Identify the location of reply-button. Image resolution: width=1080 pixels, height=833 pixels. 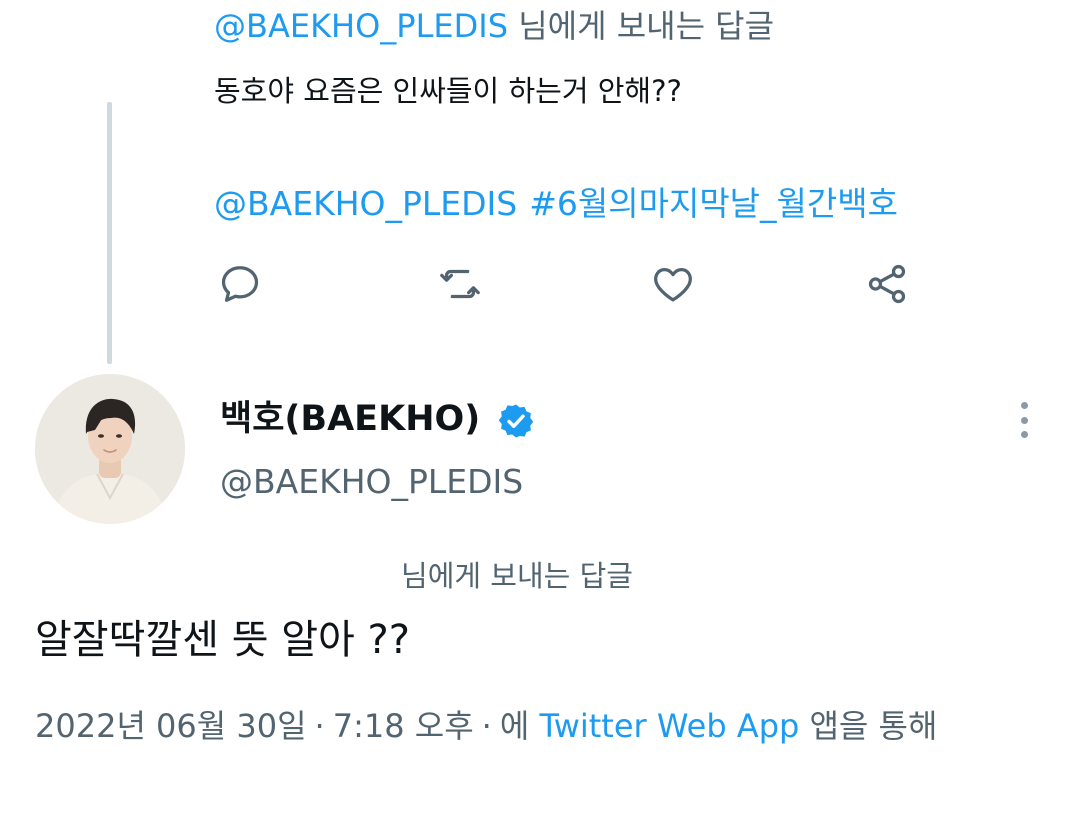
(240, 284).